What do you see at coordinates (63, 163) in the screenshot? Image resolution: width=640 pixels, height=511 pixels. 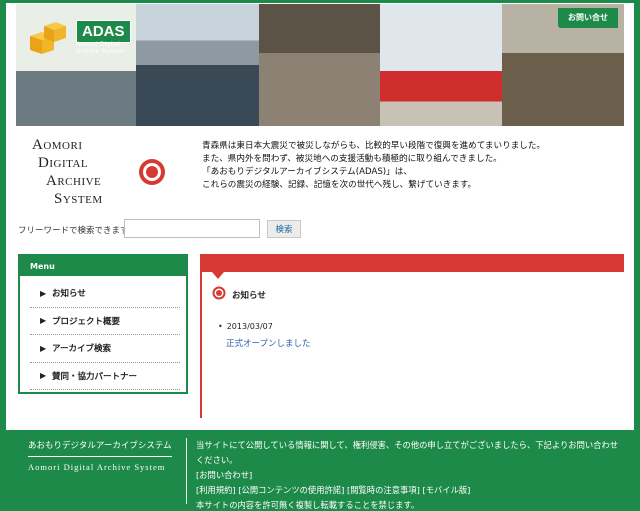 I see `system-title-line2: Digital` at bounding box center [63, 163].